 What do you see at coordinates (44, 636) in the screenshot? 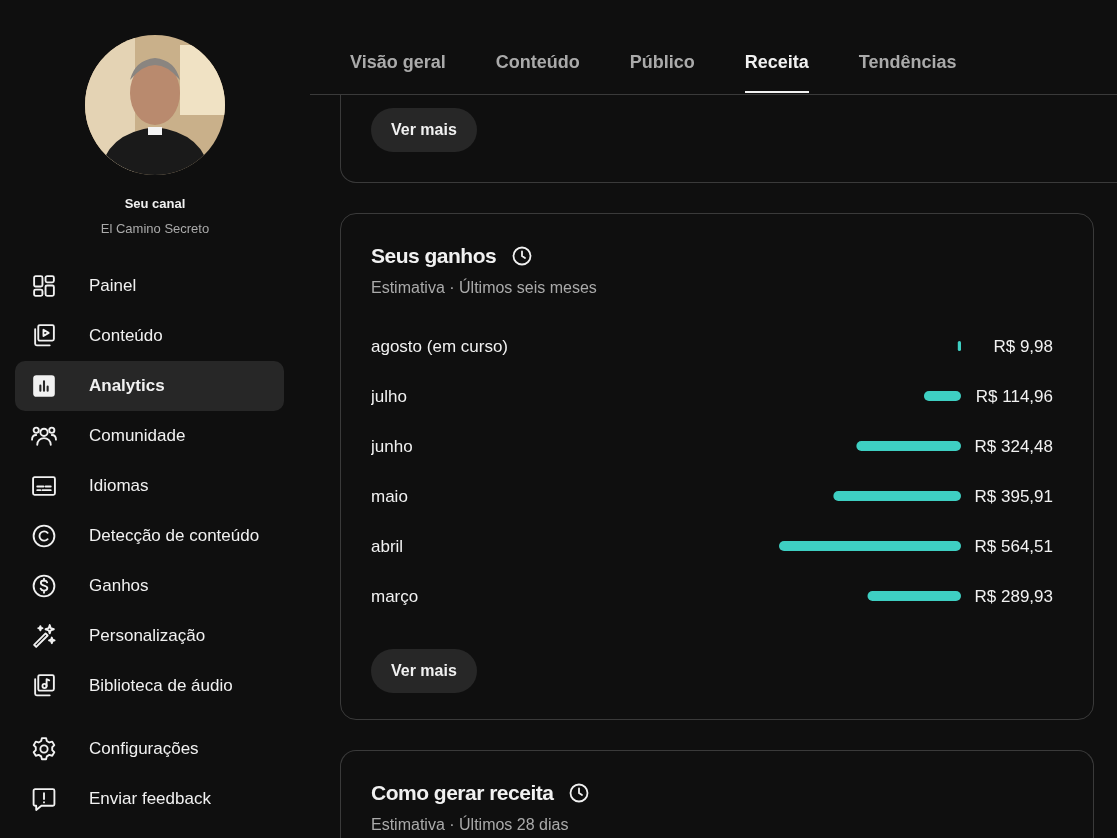
I see `magic-wand-icon` at bounding box center [44, 636].